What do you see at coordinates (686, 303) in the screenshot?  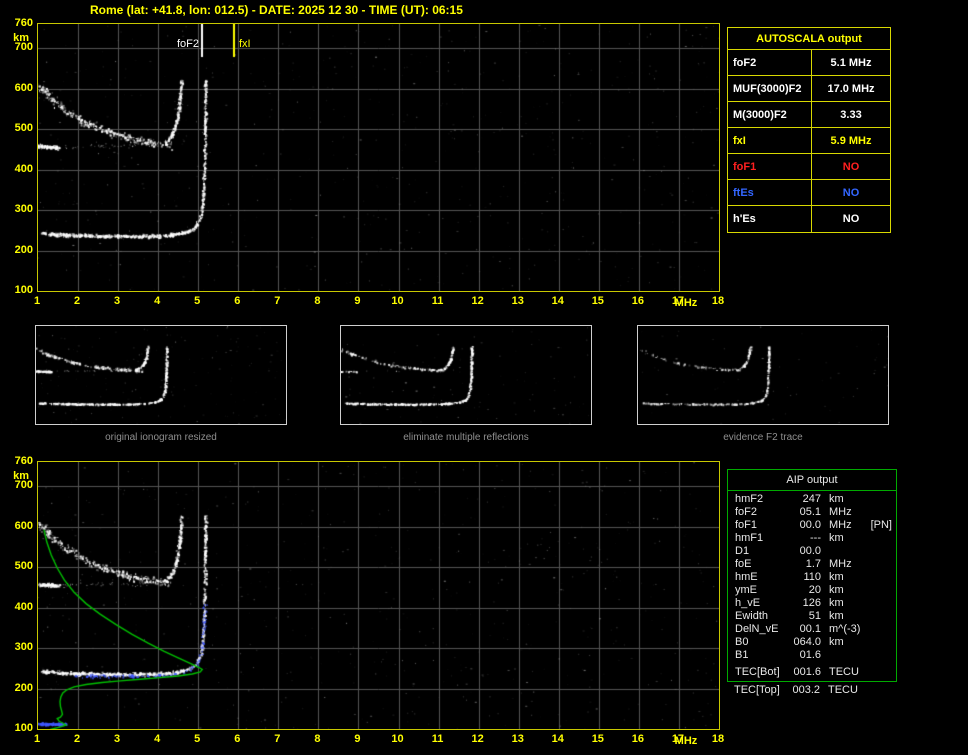 I see `x-unit-label: MHz` at bounding box center [686, 303].